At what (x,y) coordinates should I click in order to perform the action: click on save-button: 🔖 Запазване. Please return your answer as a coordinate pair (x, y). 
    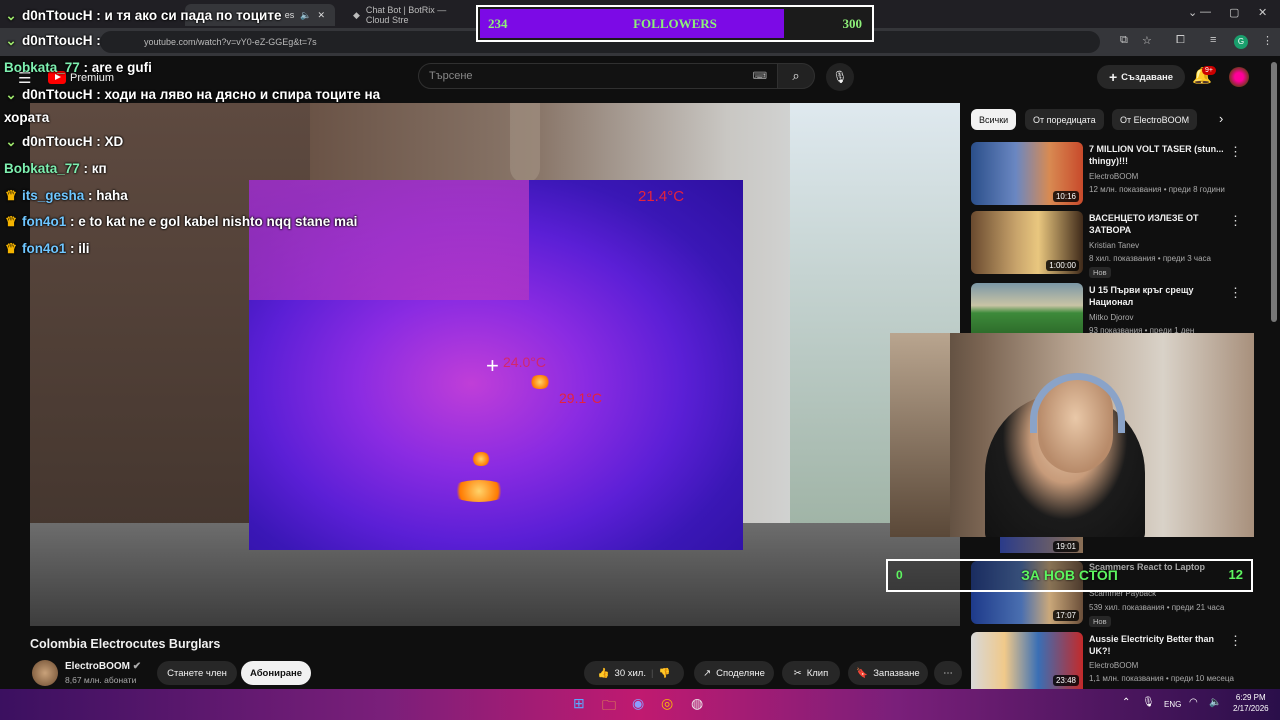
    Looking at the image, I should click on (888, 673).